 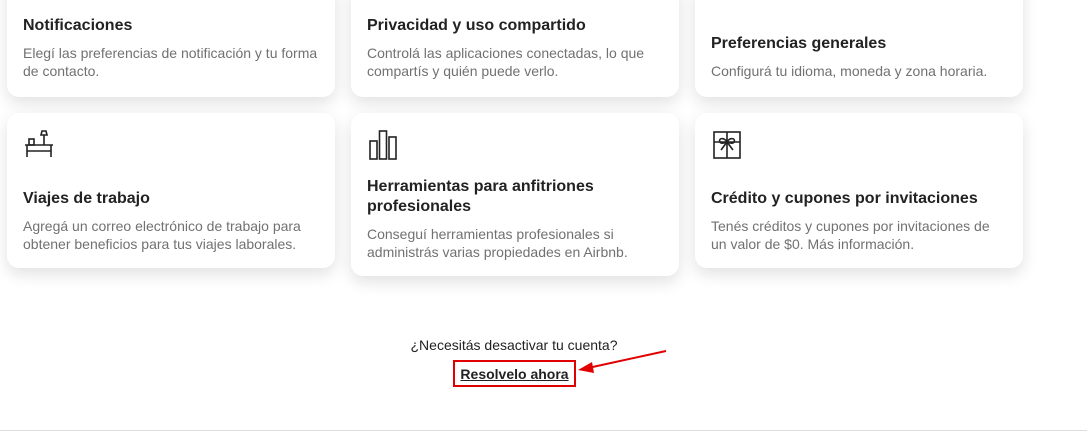 I want to click on highlight-box: Resolvelo ahora, so click(x=514, y=373).